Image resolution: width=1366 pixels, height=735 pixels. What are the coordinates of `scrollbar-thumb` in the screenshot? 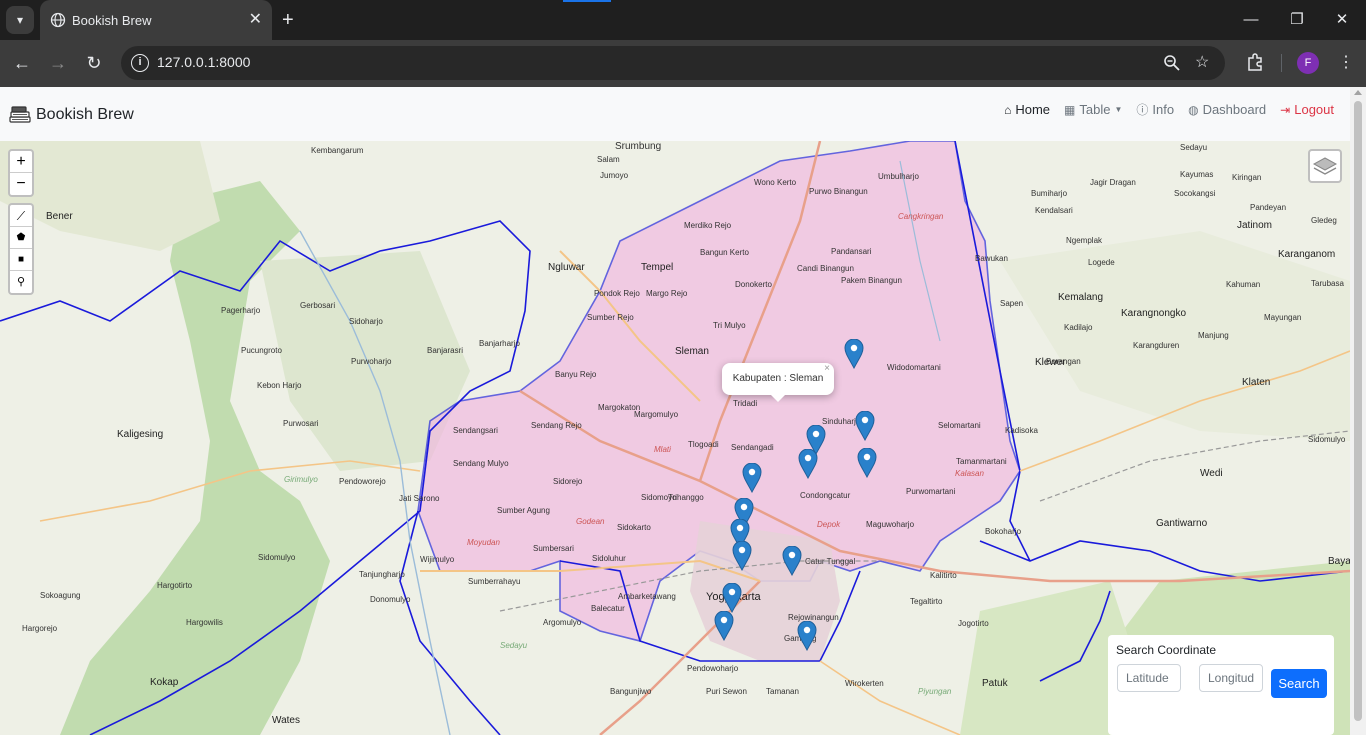 It's located at (1358, 411).